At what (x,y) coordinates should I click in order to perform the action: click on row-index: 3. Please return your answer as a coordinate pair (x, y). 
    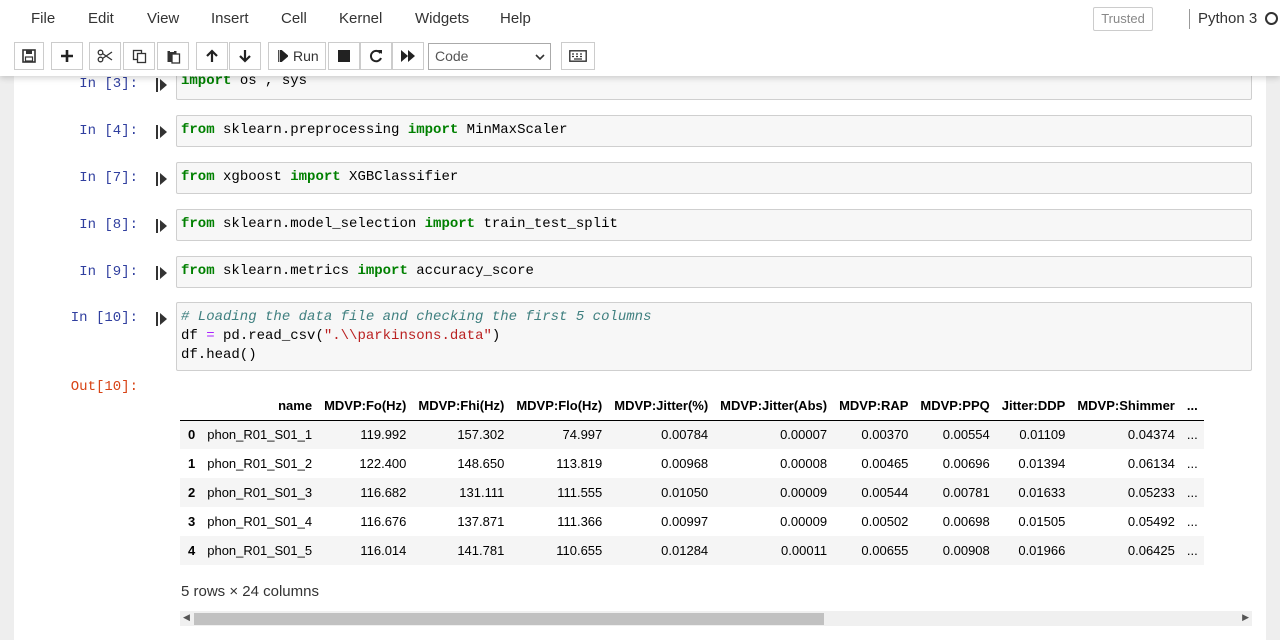
    Looking at the image, I should click on (192, 521).